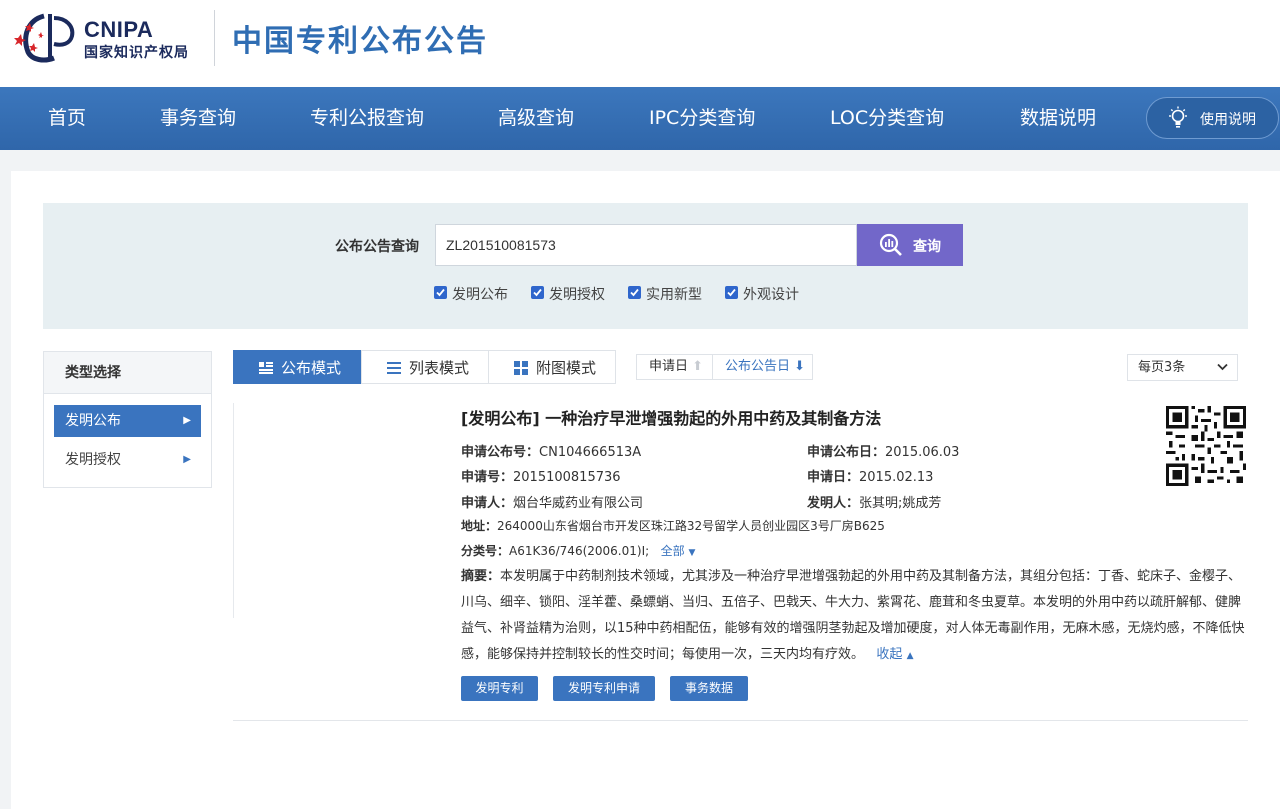 This screenshot has height=809, width=1280. I want to click on sidebar-item-label: 发明公布, so click(93, 421).